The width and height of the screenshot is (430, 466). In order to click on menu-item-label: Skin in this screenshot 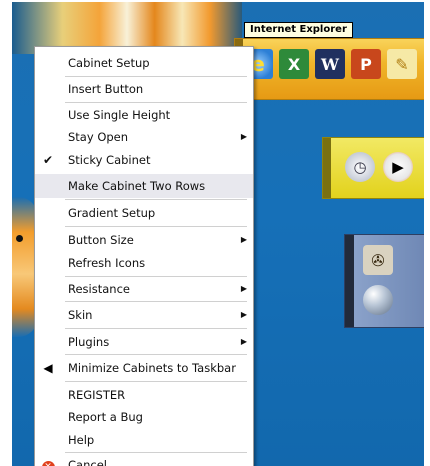, I will do `click(80, 315)`.